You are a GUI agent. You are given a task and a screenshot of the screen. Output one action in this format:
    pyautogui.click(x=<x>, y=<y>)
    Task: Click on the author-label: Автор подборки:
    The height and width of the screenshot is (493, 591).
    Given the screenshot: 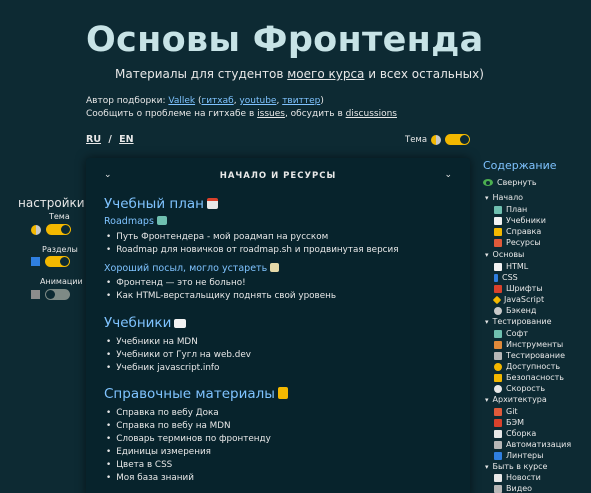 What is the action you would take?
    pyautogui.click(x=127, y=101)
    